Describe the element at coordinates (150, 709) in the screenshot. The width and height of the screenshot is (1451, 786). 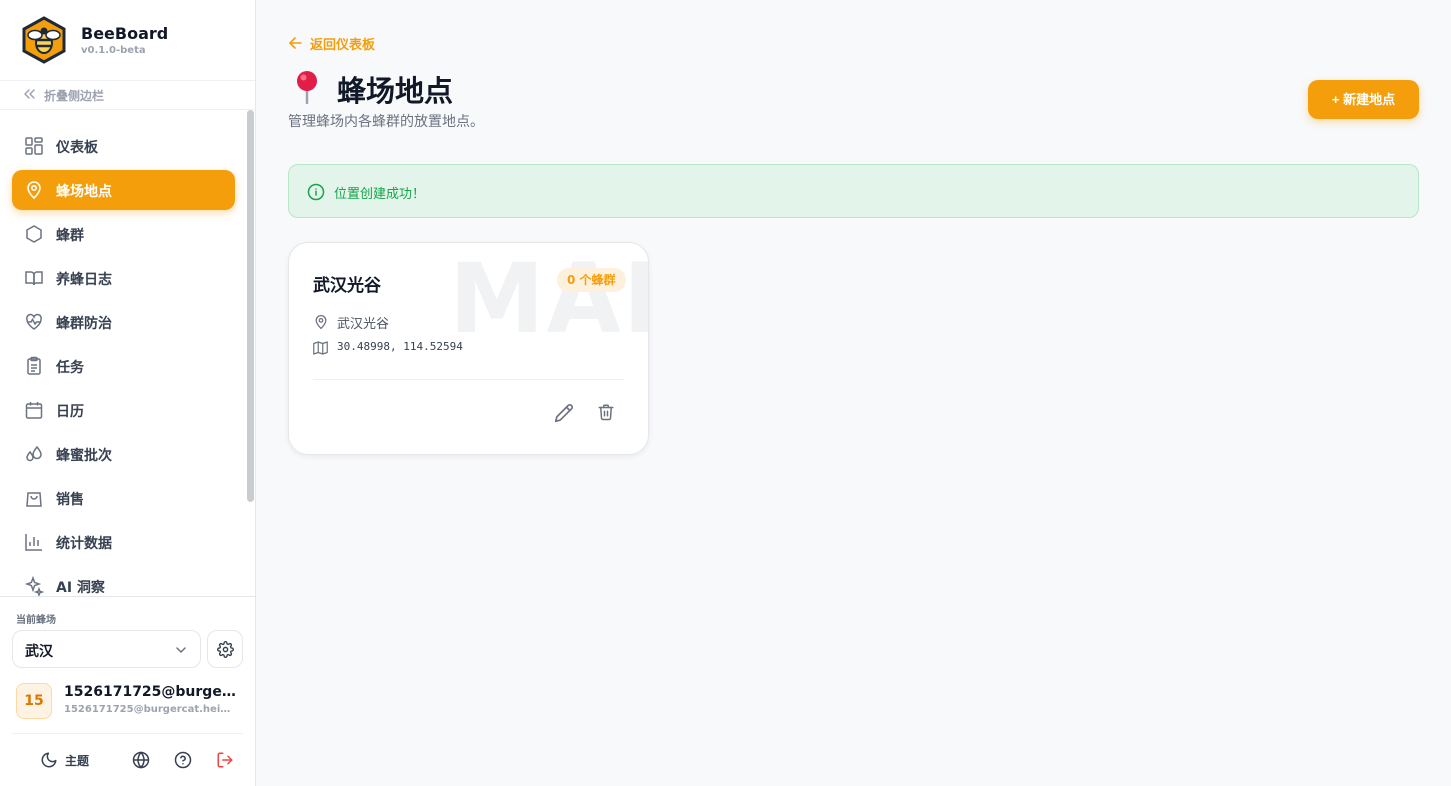
I see `user-email: 1526171725@burgercat.heiyu.space` at that location.